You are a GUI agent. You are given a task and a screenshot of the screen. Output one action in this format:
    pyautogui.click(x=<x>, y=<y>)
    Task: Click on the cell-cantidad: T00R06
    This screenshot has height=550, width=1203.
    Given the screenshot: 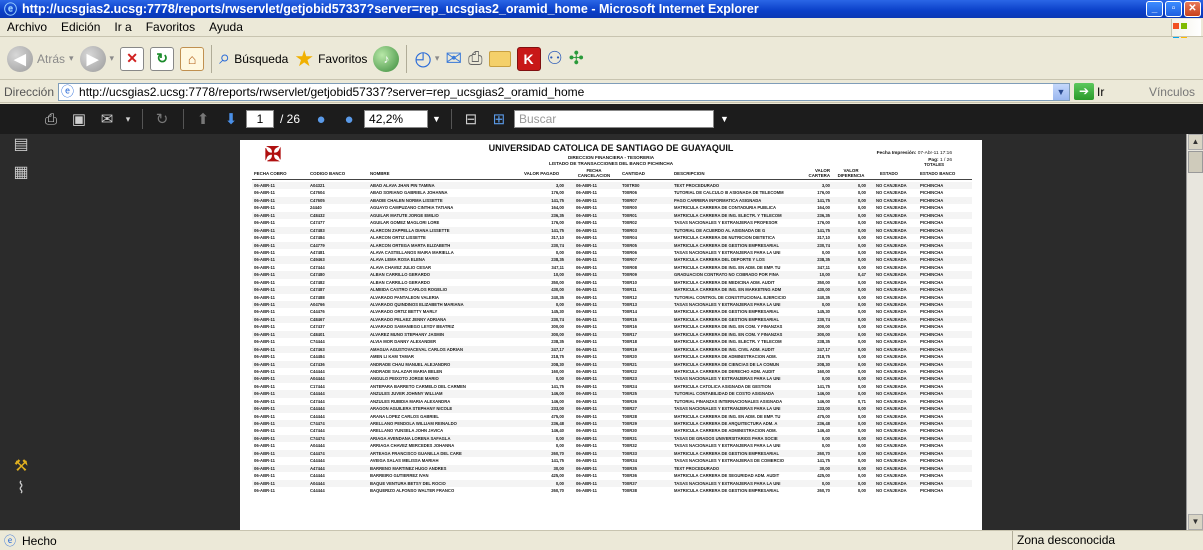 What is the action you would take?
    pyautogui.click(x=629, y=193)
    